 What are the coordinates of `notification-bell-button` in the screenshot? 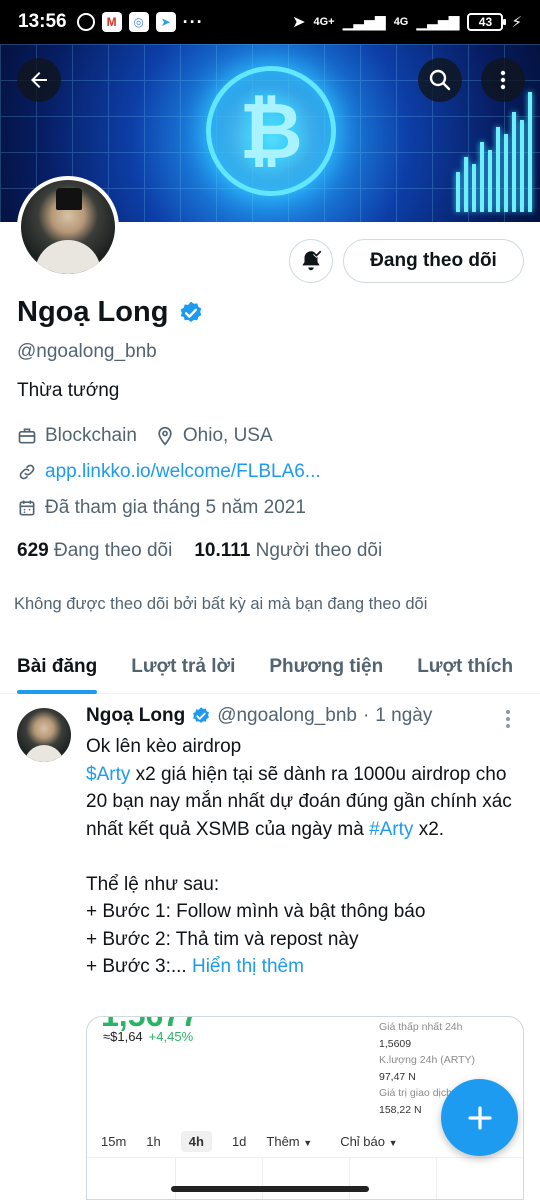 It's located at (311, 261).